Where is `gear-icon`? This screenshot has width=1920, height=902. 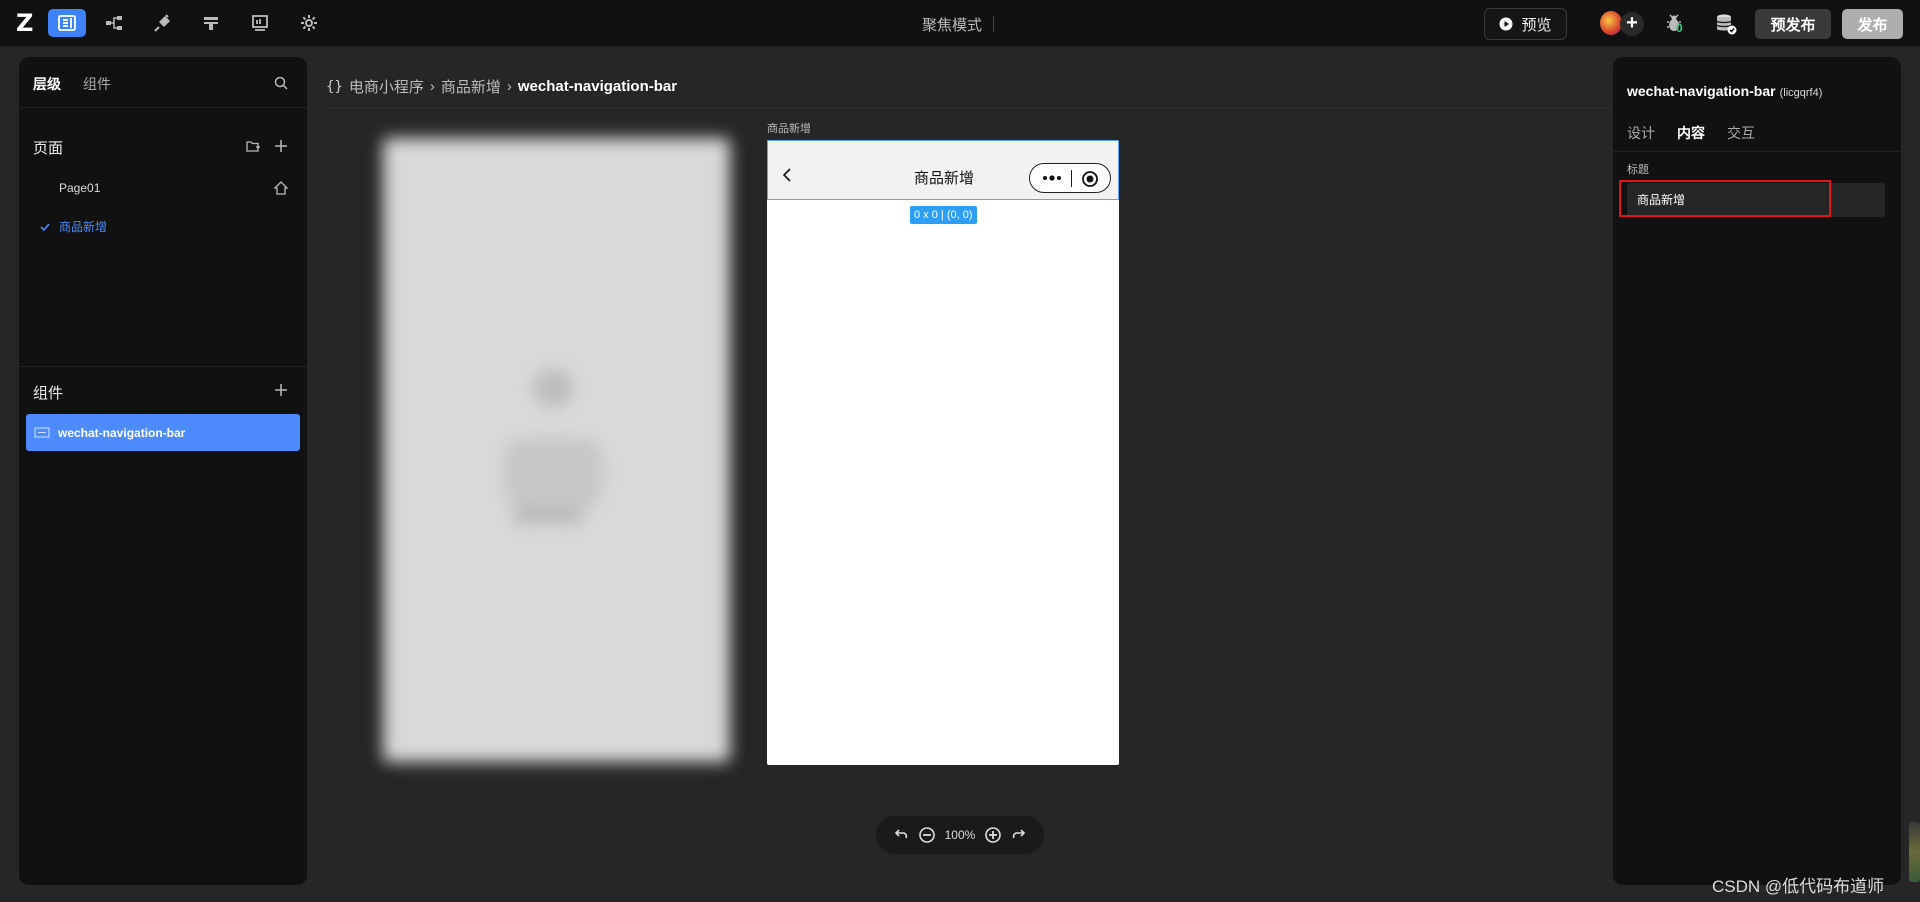
gear-icon is located at coordinates (309, 23).